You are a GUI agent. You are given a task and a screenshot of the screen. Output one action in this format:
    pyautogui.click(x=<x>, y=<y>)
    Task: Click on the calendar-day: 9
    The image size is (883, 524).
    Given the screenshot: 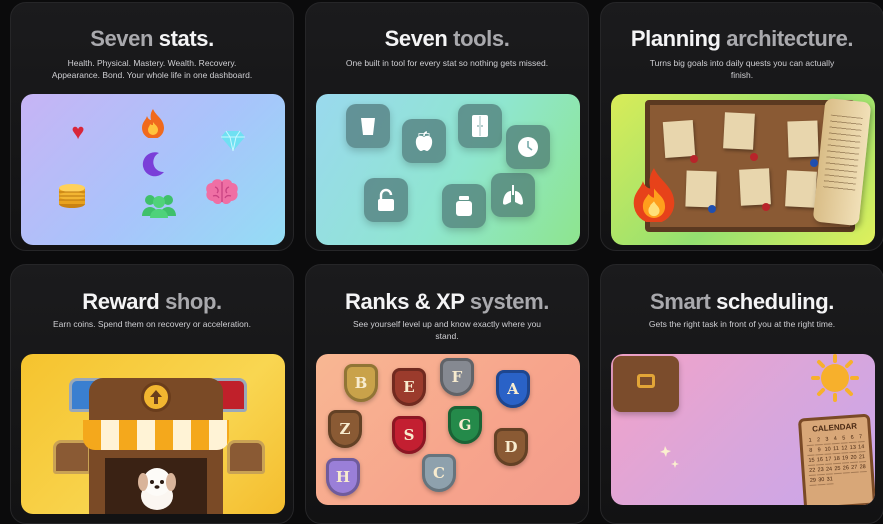 What is the action you would take?
    pyautogui.click(x=819, y=450)
    